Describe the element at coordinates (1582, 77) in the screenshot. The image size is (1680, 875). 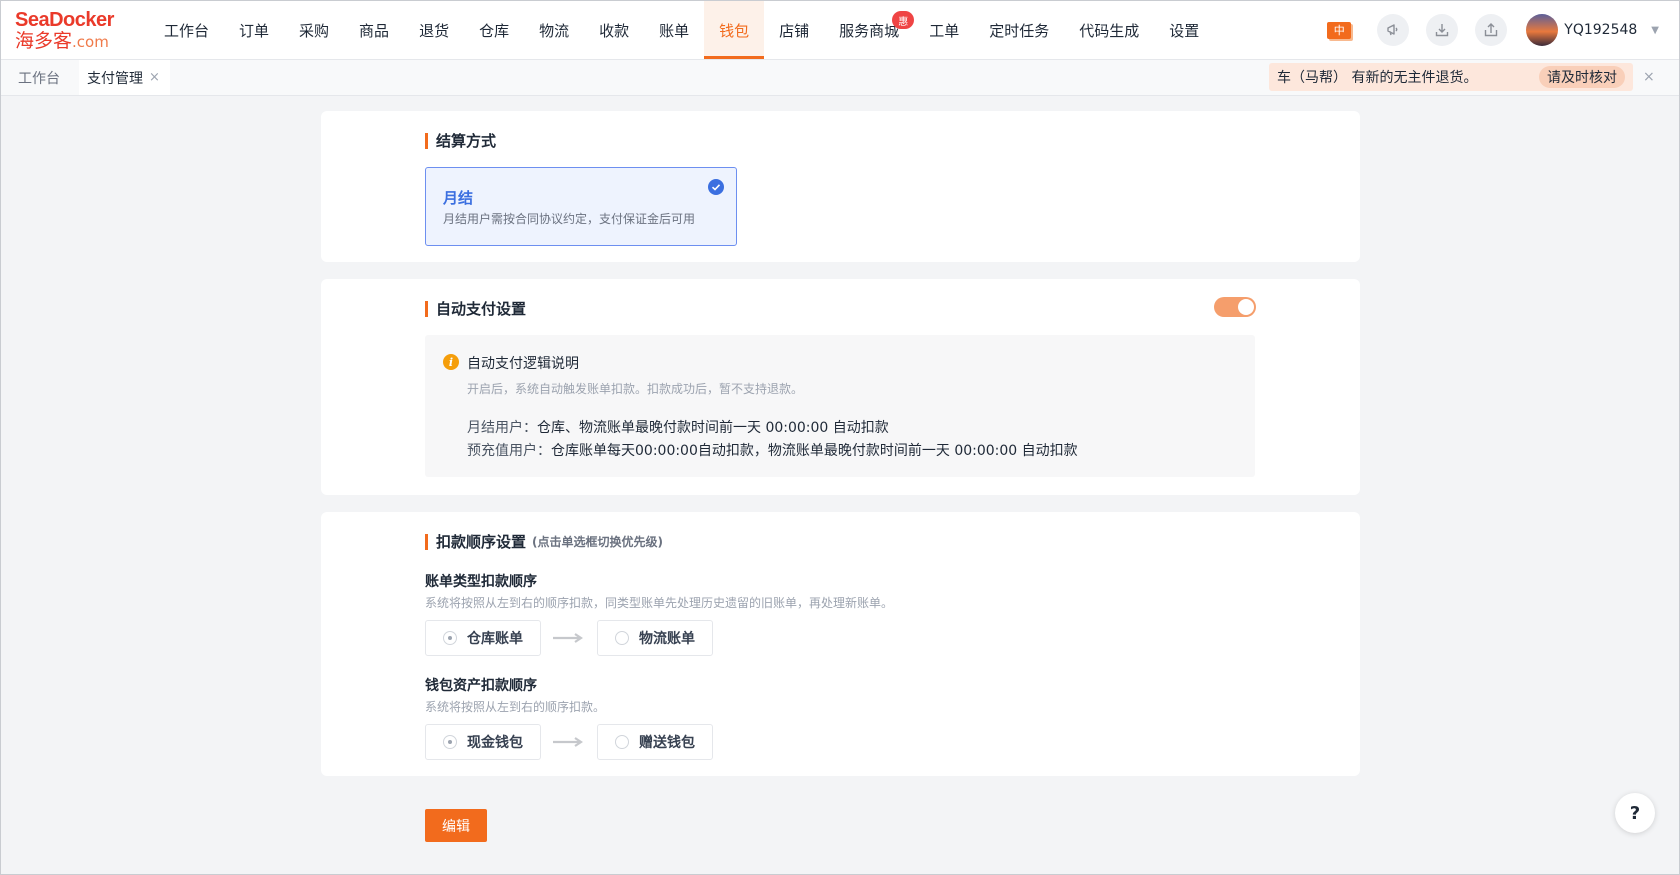
I see `notice-action-button: 请及时核对` at that location.